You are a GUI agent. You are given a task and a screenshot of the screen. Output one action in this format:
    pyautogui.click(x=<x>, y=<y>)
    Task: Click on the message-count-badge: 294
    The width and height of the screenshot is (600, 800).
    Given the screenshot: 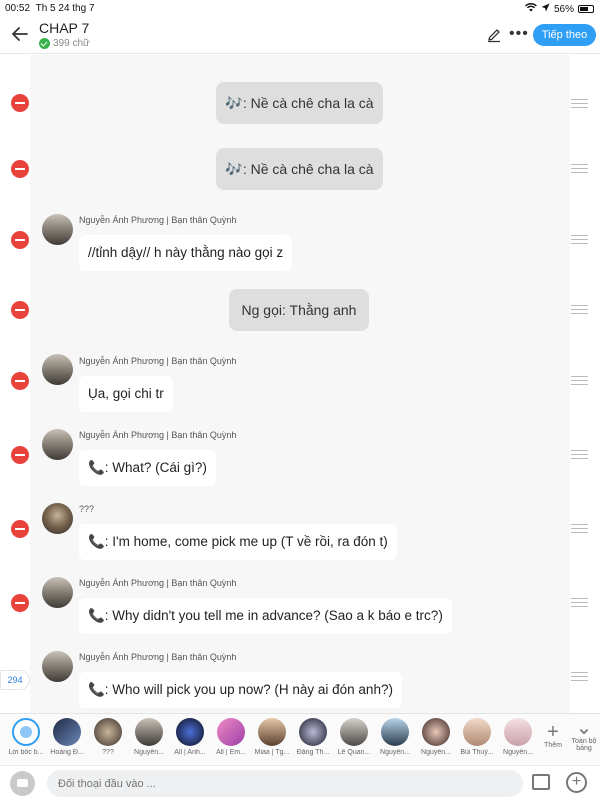 What is the action you would take?
    pyautogui.click(x=15, y=680)
    